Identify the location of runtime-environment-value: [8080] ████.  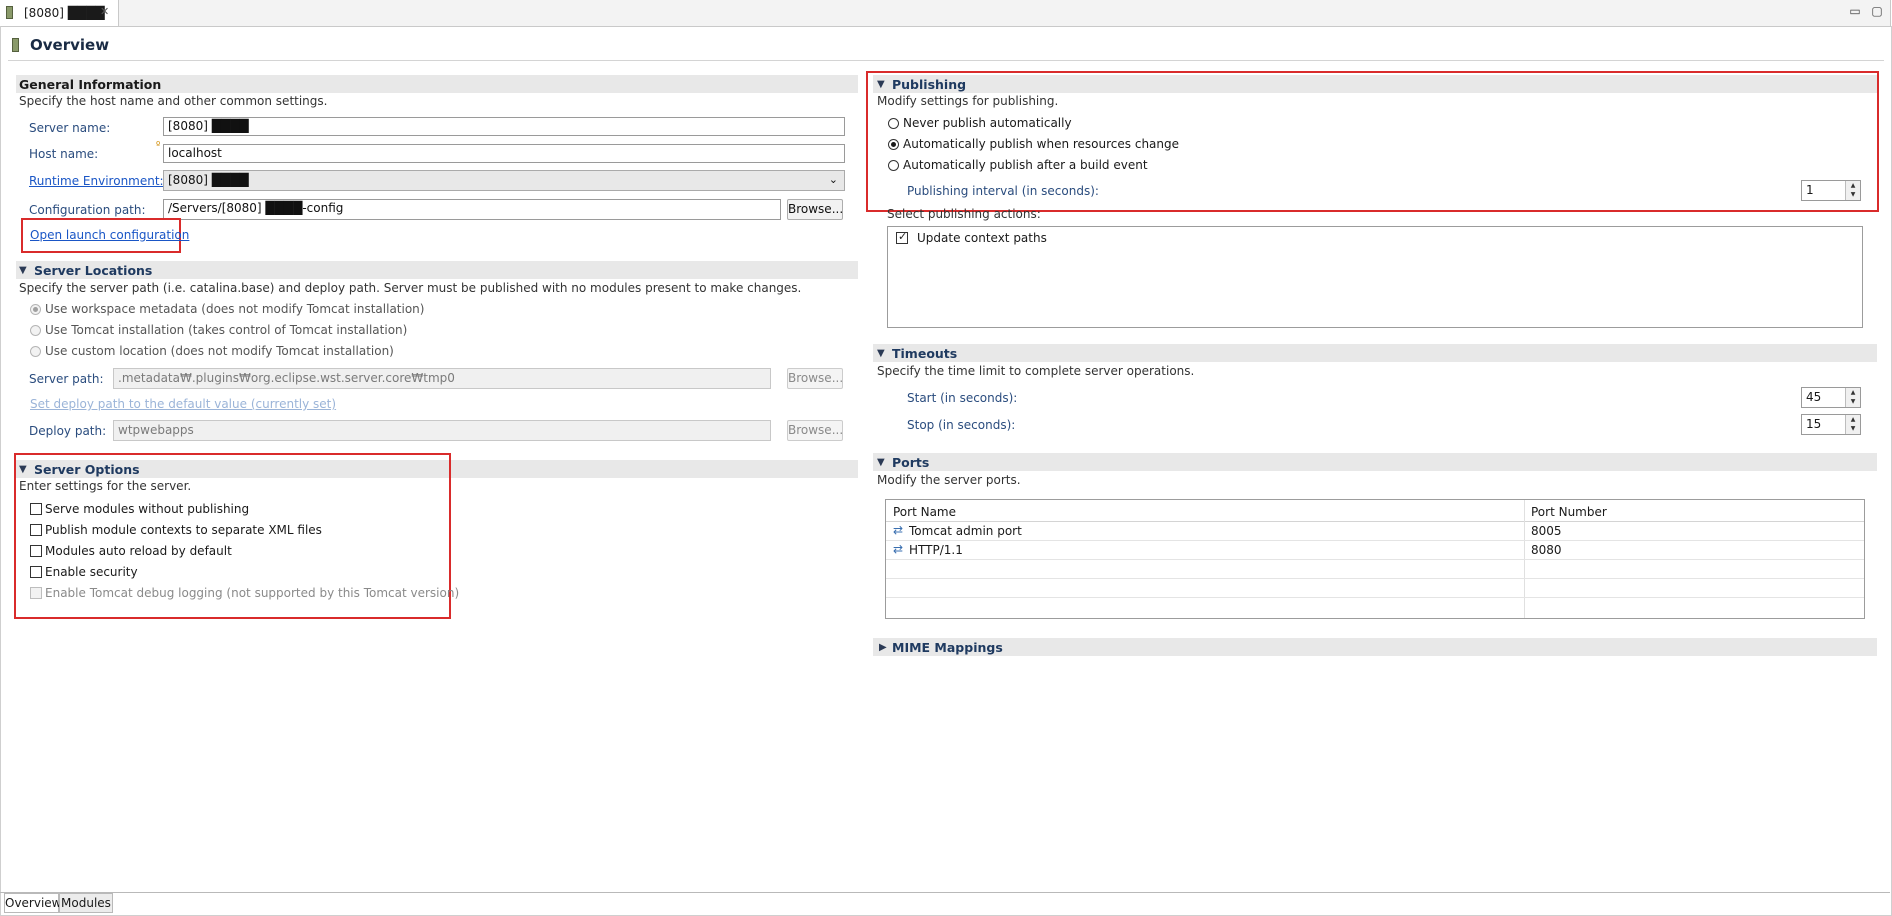
(208, 180).